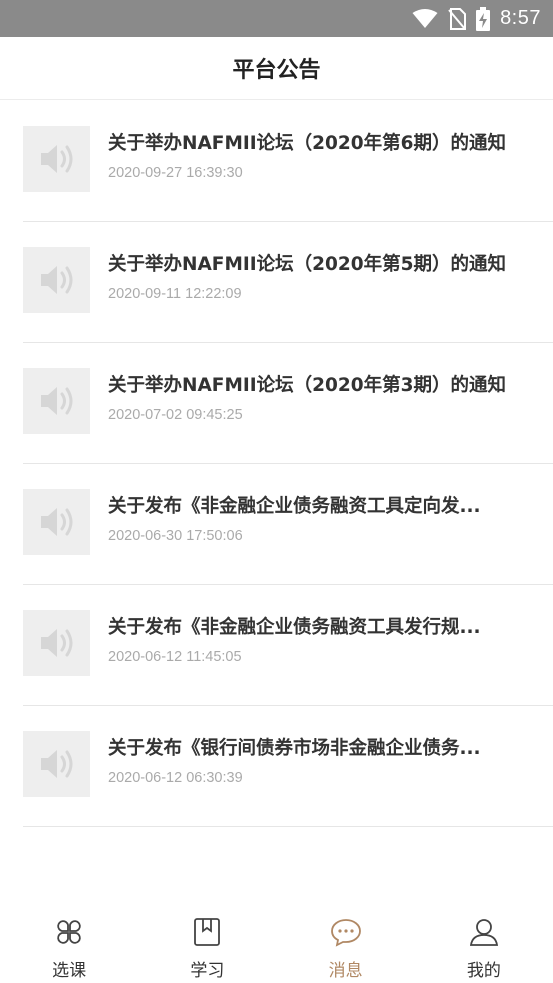 The width and height of the screenshot is (553, 983). I want to click on nav-tab-courses: 选课, so click(69, 943).